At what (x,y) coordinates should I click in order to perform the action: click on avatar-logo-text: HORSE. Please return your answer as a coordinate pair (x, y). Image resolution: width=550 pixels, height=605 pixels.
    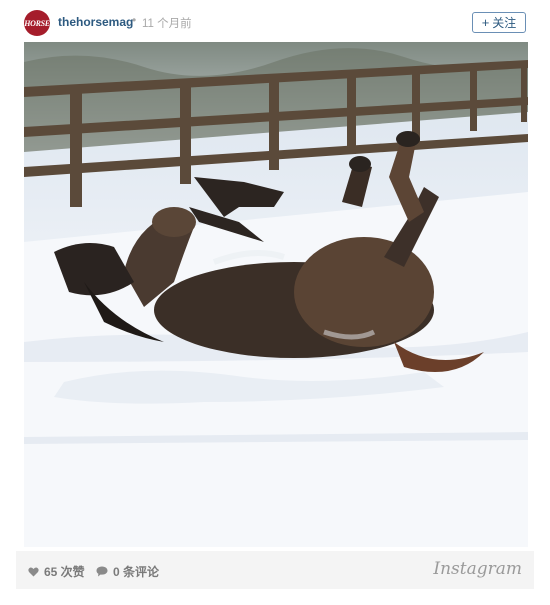
    Looking at the image, I should click on (37, 23).